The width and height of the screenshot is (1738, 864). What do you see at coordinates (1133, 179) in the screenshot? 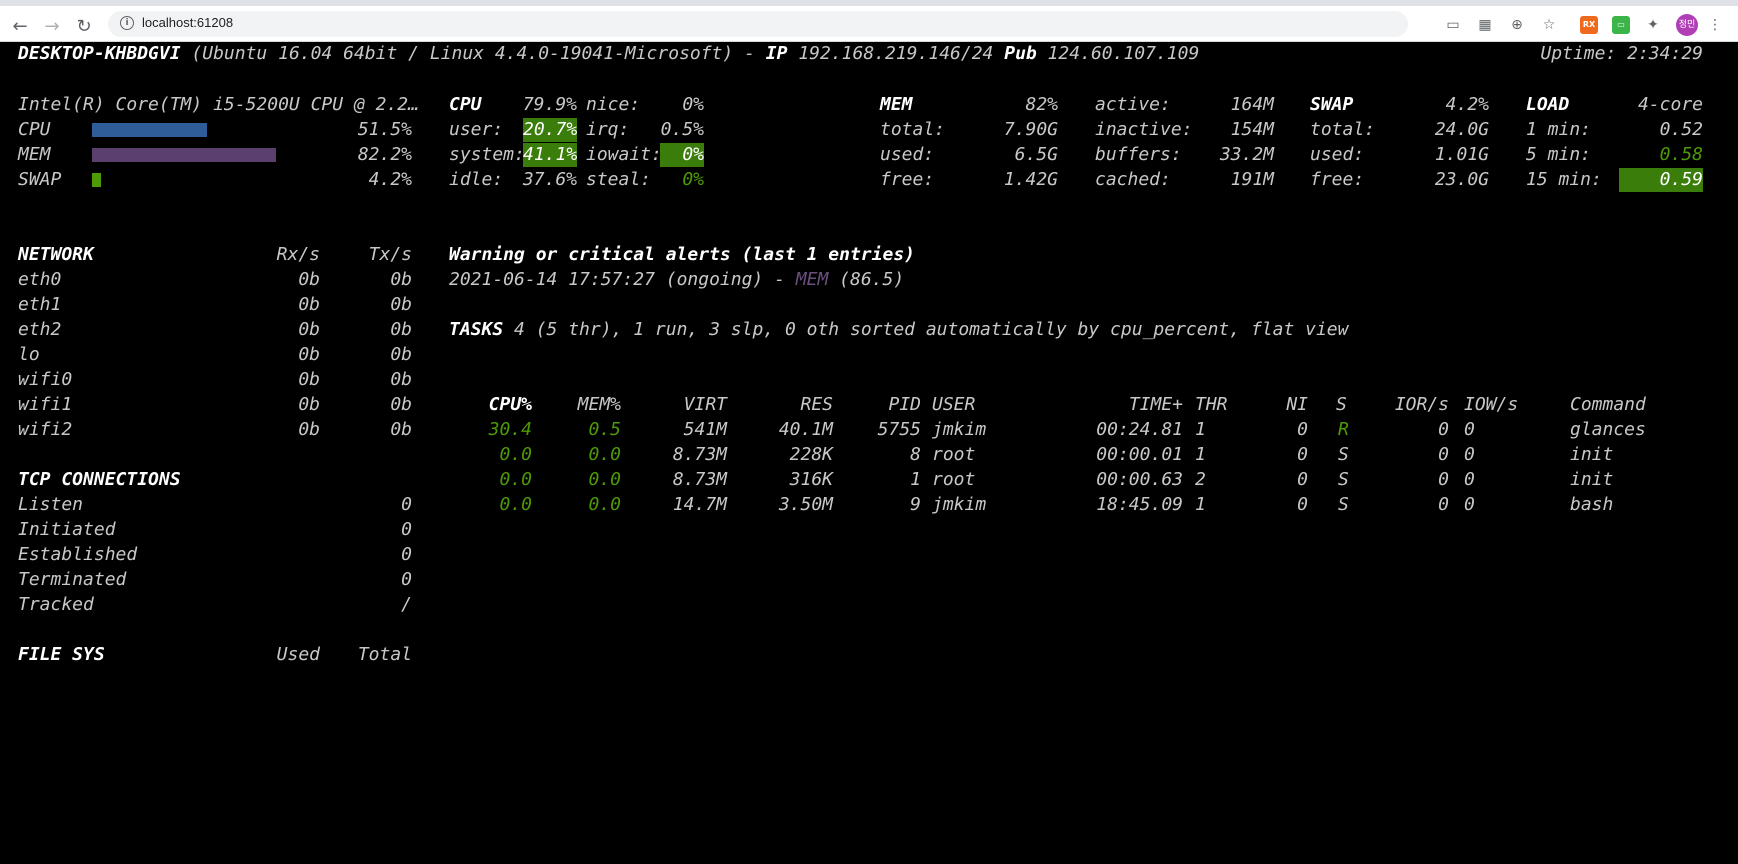
I see `mem-cached-label: cached:` at bounding box center [1133, 179].